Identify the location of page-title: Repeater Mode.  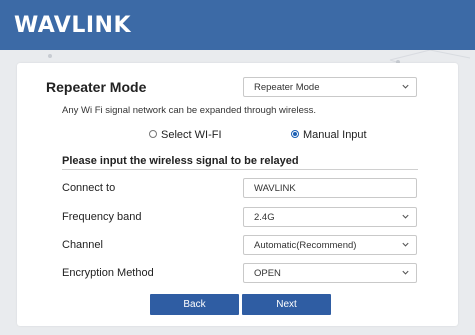
(96, 87).